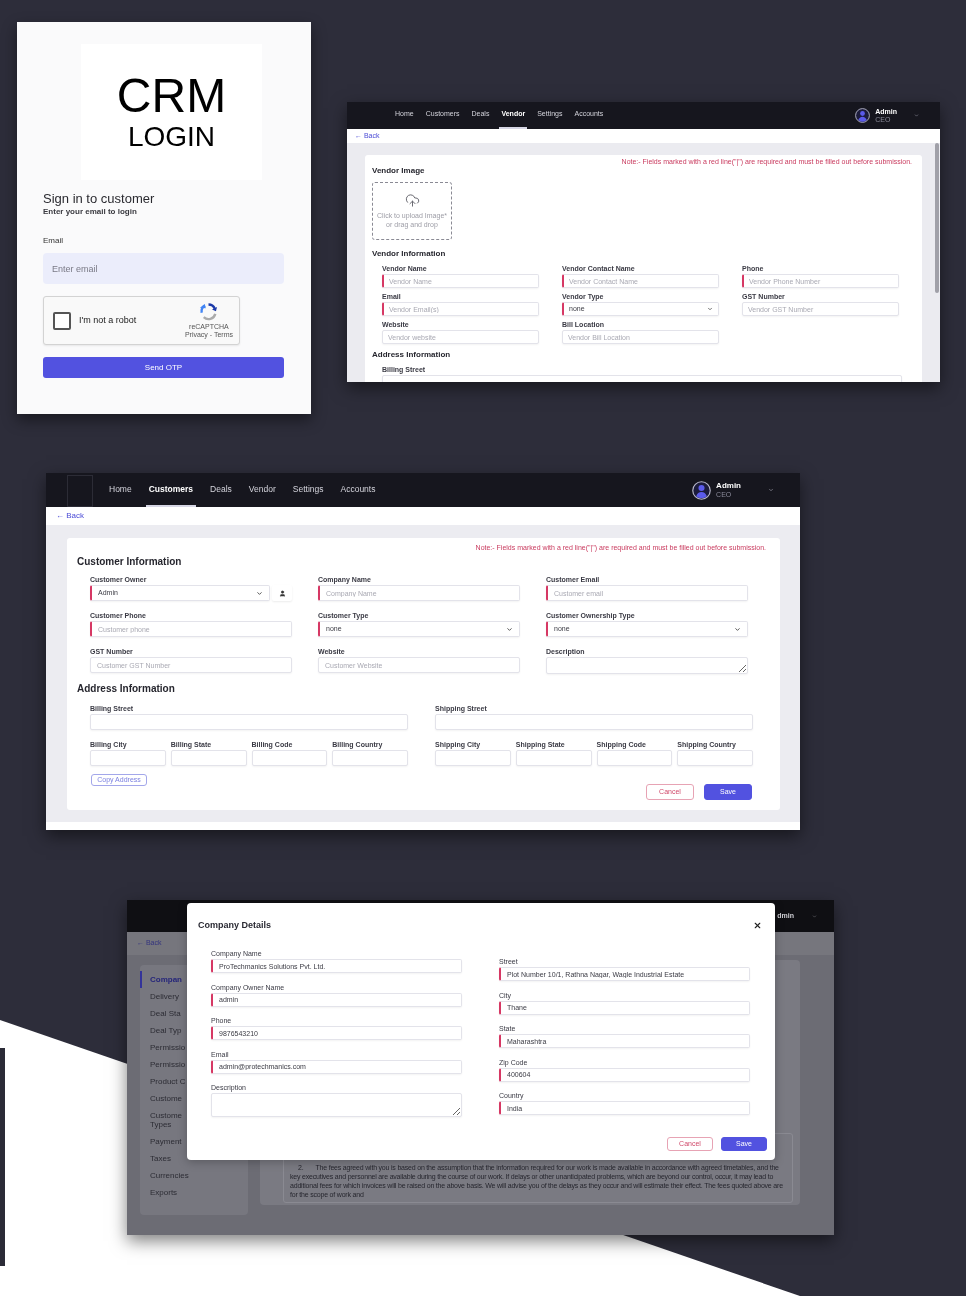 Image resolution: width=966 pixels, height=1296 pixels. I want to click on back-link: ← Back, so click(70, 516).